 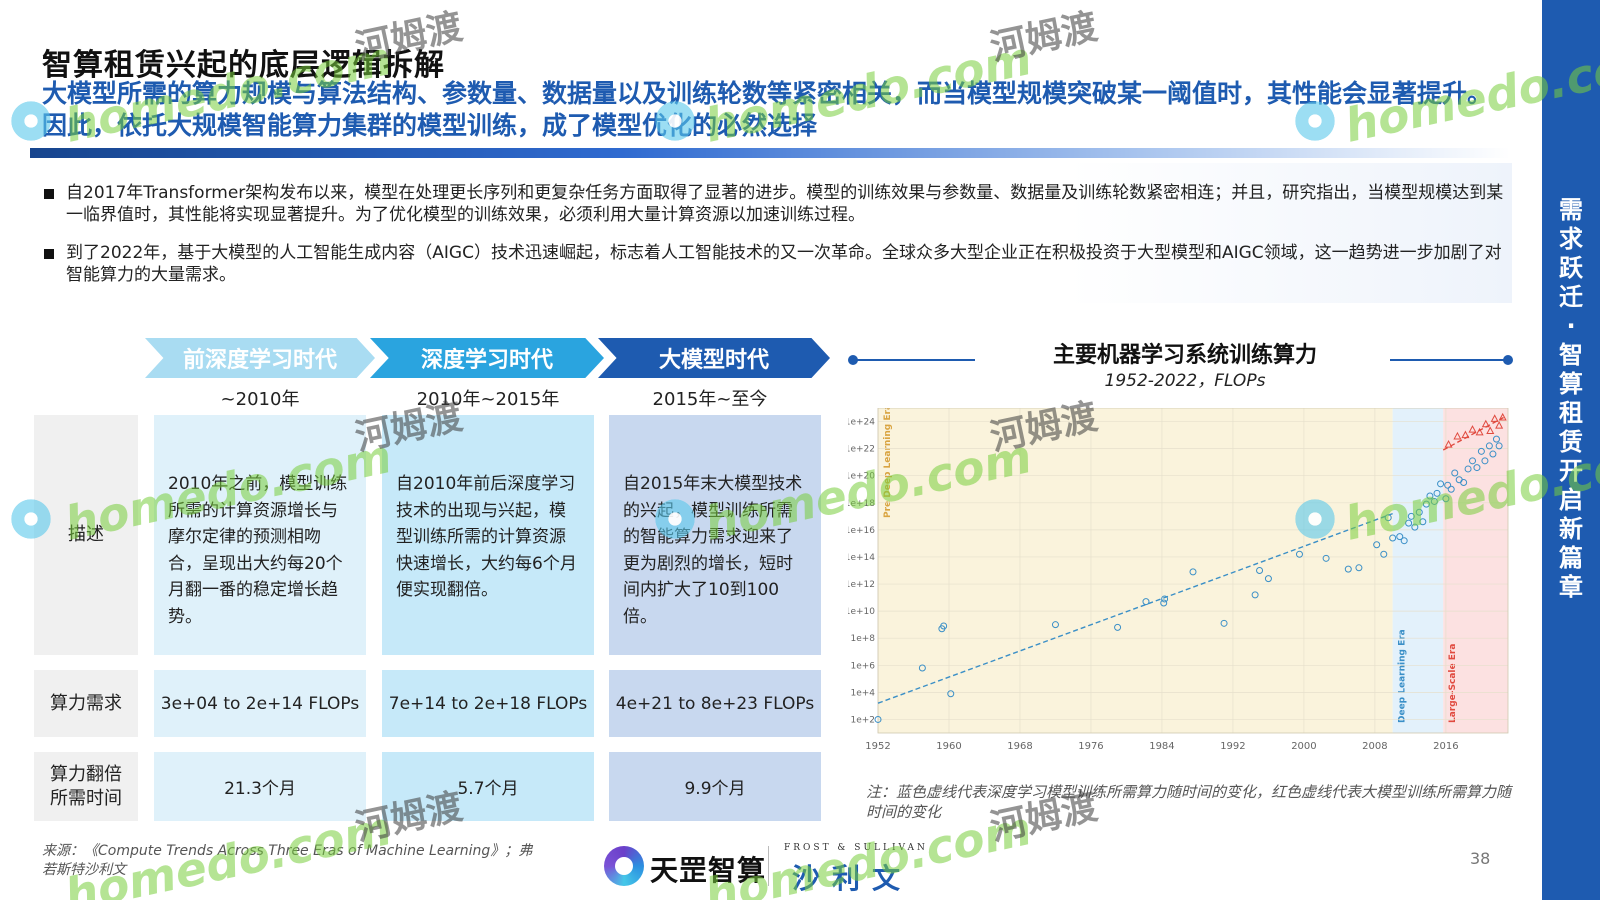 I want to click on subtitle-underline, so click(x=770, y=153).